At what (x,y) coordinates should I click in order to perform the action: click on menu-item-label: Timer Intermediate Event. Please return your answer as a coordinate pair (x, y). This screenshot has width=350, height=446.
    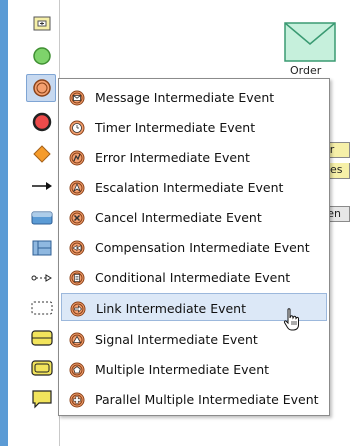
    Looking at the image, I should click on (175, 127).